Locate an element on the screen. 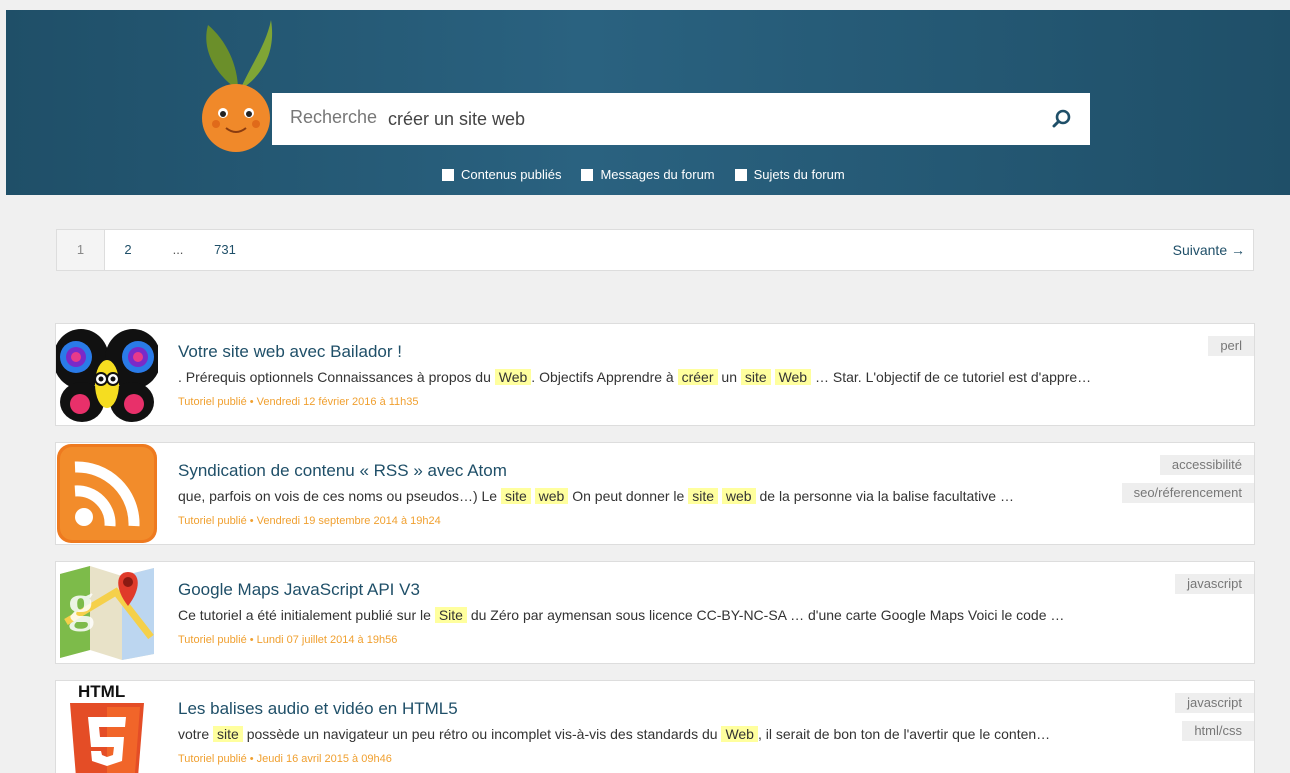  search-icon is located at coordinates (1062, 119).